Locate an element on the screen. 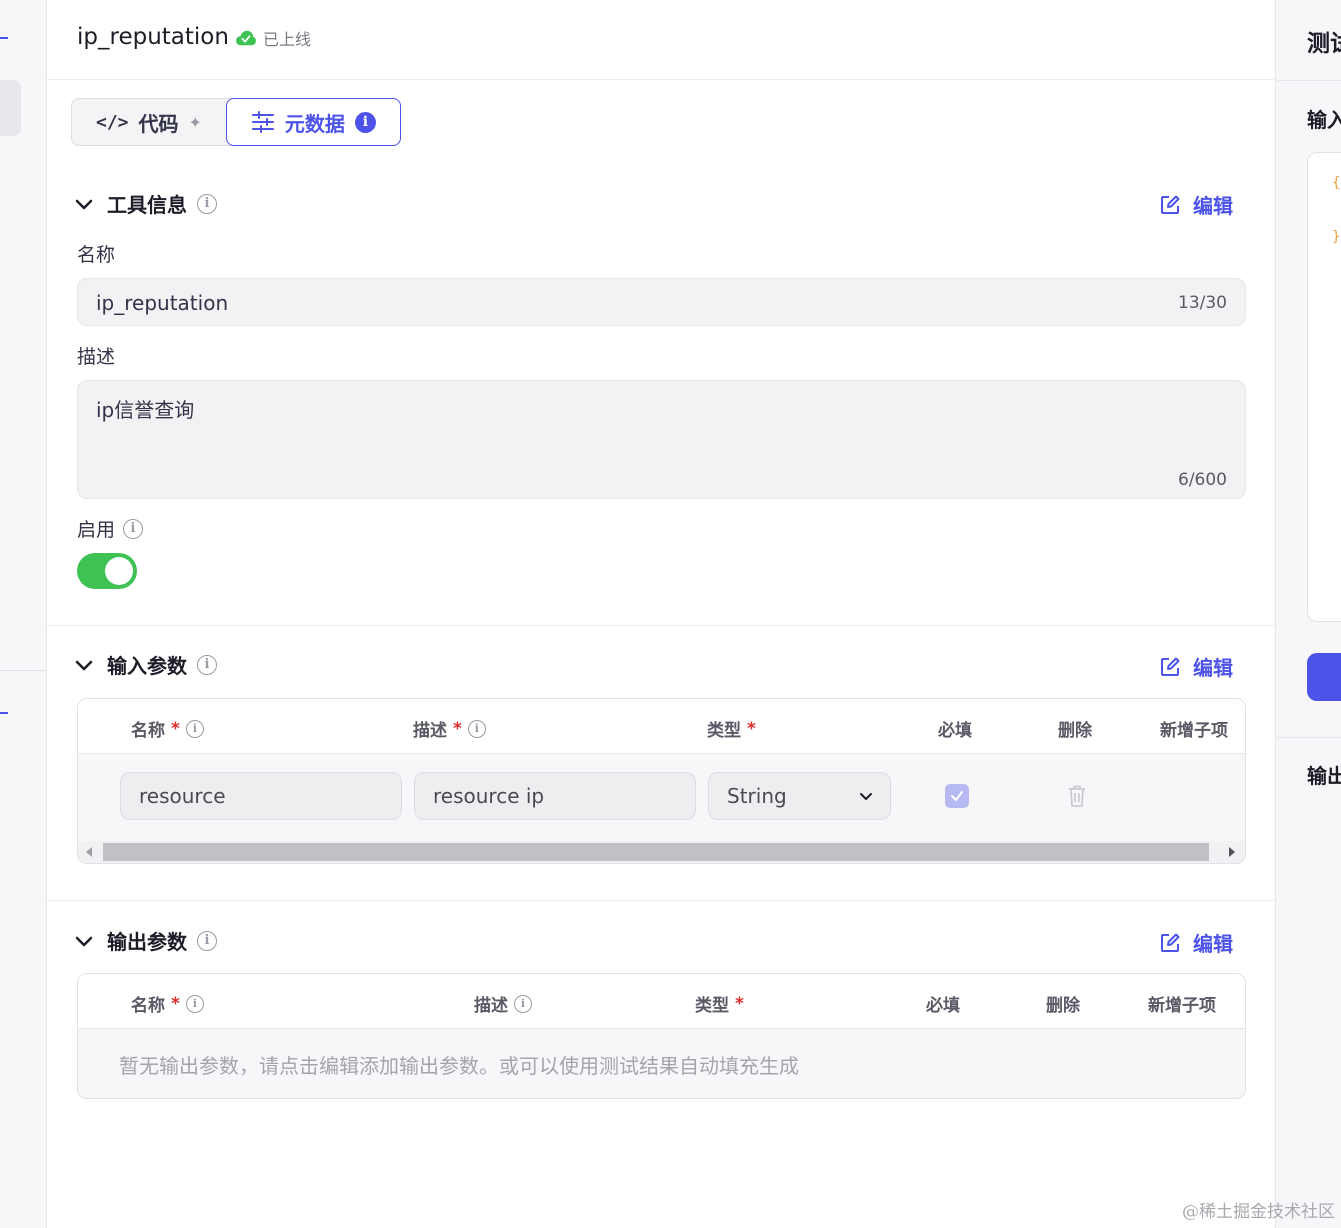  sidebar-item is located at coordinates (10, 108).